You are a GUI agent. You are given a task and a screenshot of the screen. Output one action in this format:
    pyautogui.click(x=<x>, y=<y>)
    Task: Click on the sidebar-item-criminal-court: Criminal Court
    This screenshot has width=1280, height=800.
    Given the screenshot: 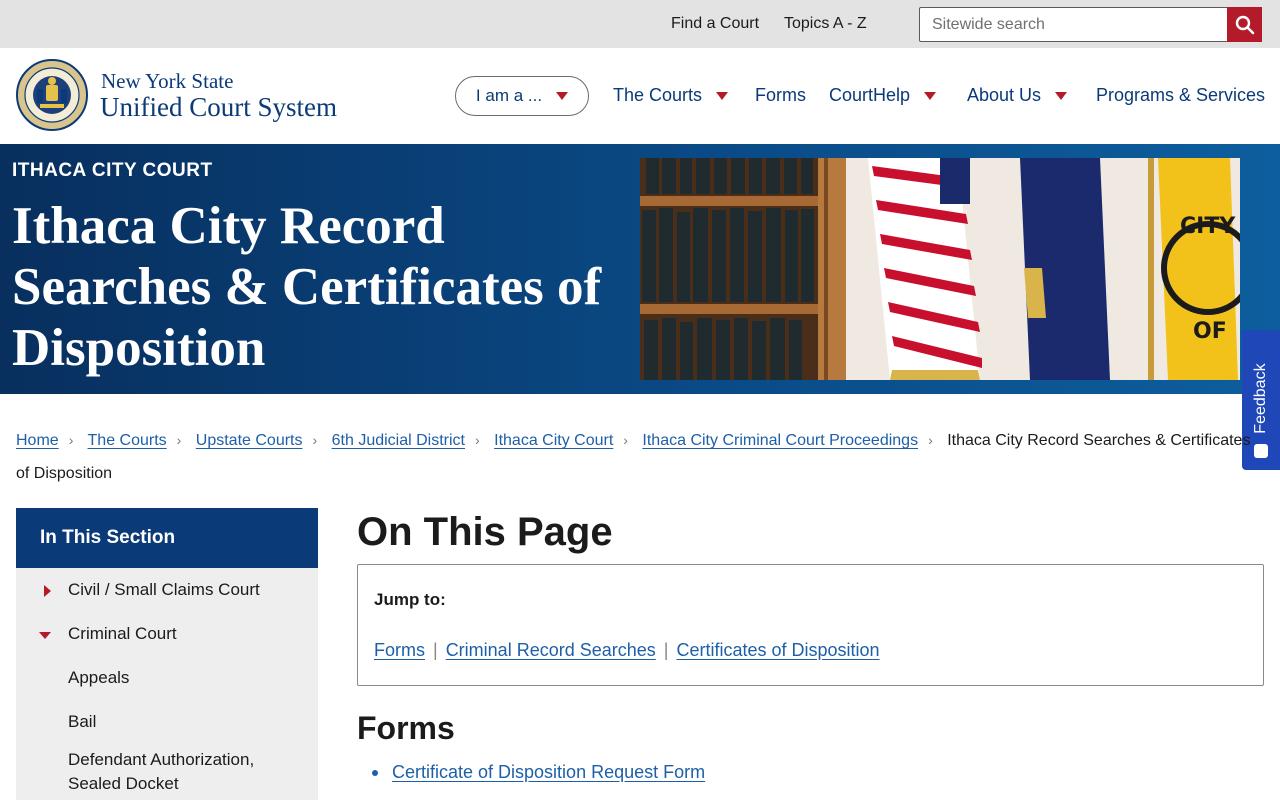 What is the action you would take?
    pyautogui.click(x=167, y=634)
    